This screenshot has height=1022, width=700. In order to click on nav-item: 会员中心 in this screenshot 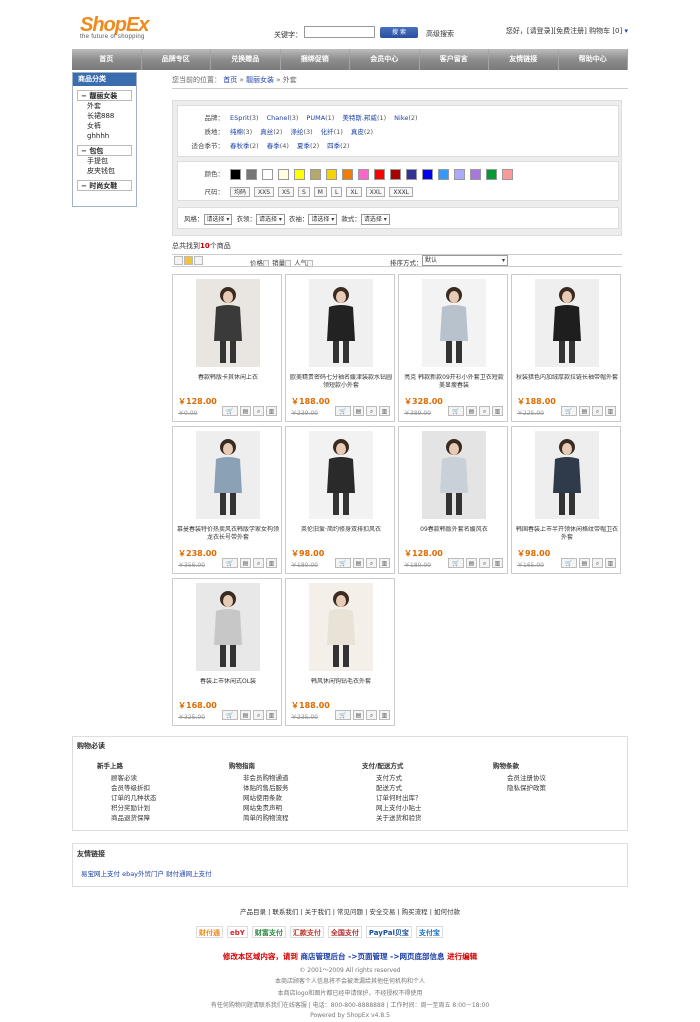, I will do `click(385, 59)`.